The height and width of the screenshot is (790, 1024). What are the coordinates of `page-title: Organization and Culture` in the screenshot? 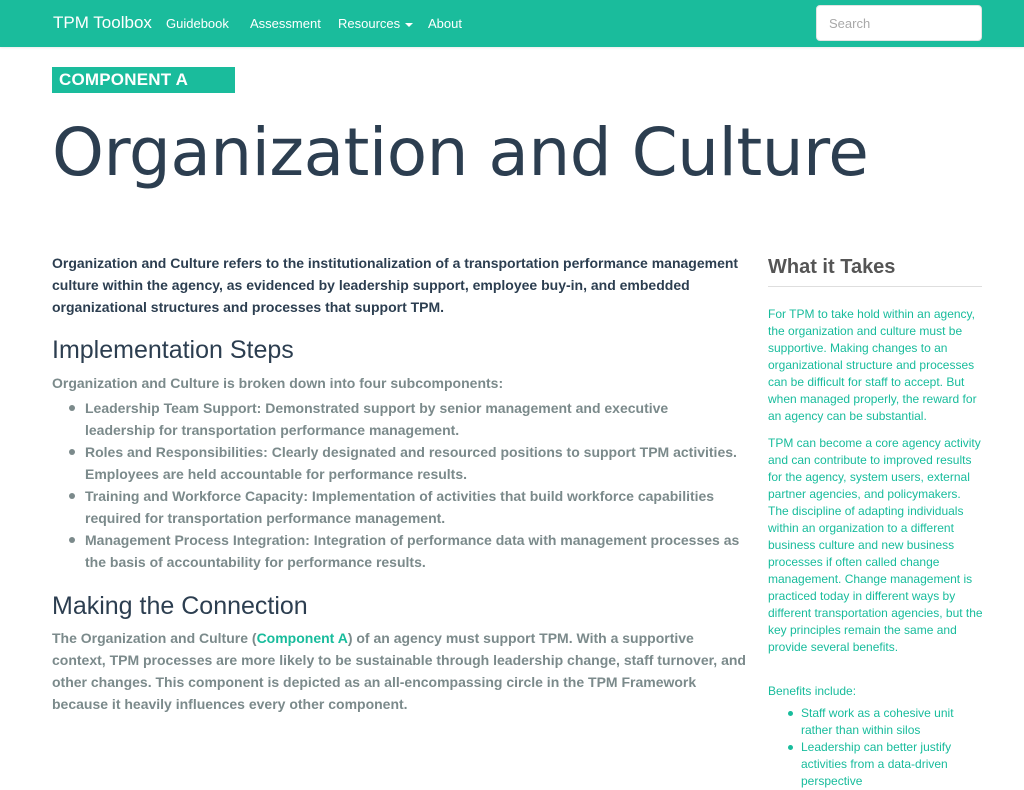 It's located at (460, 152).